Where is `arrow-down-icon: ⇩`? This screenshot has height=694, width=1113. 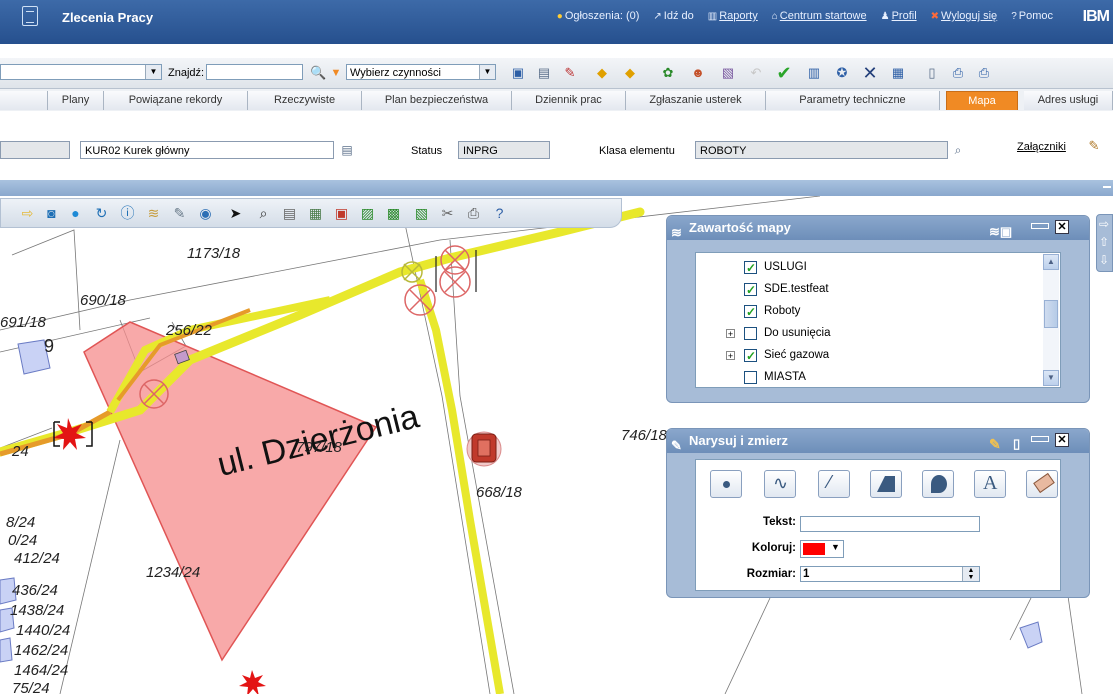 arrow-down-icon: ⇩ is located at coordinates (1104, 260).